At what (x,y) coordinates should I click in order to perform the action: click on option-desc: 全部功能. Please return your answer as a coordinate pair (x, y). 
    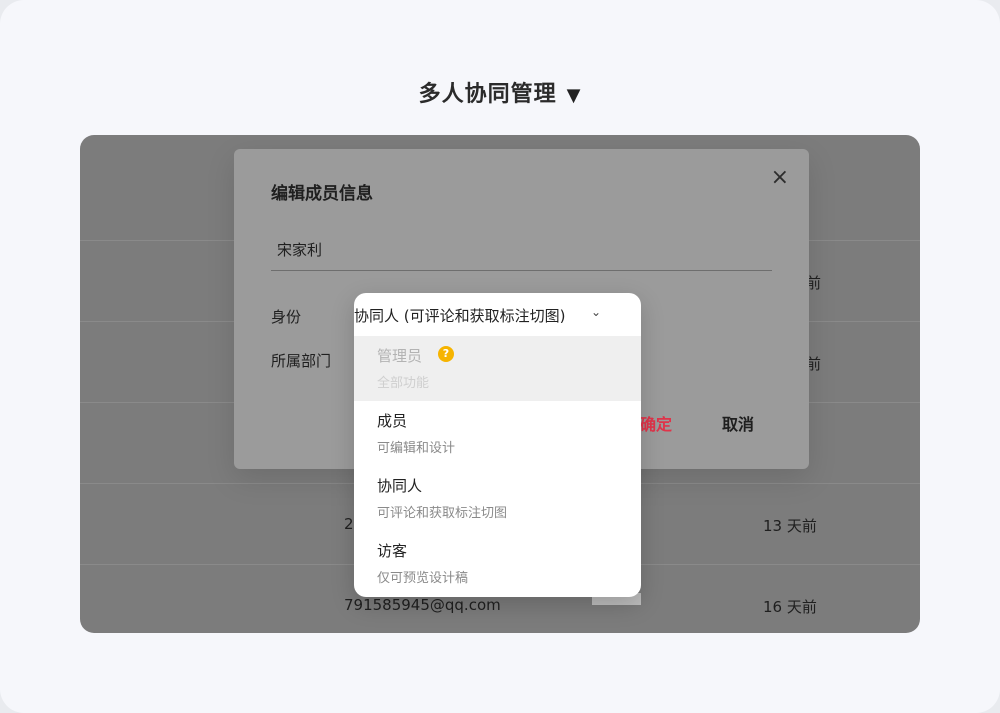
    Looking at the image, I should click on (403, 383).